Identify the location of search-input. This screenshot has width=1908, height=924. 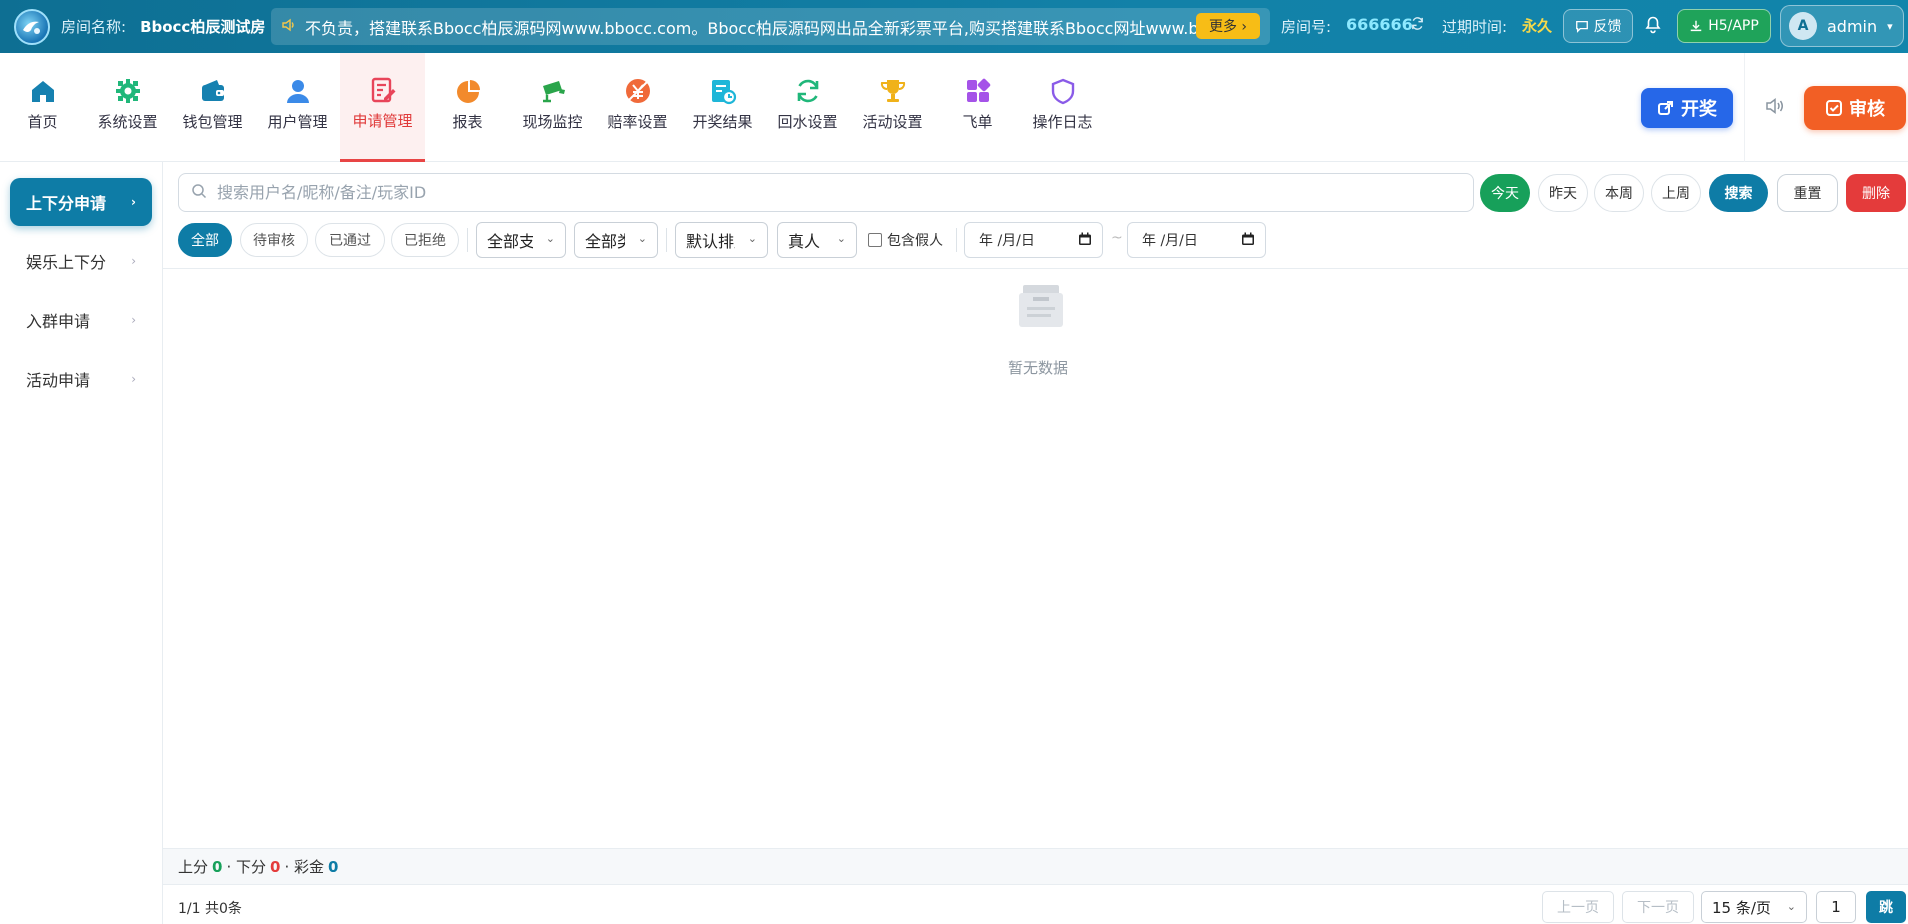
(817, 192).